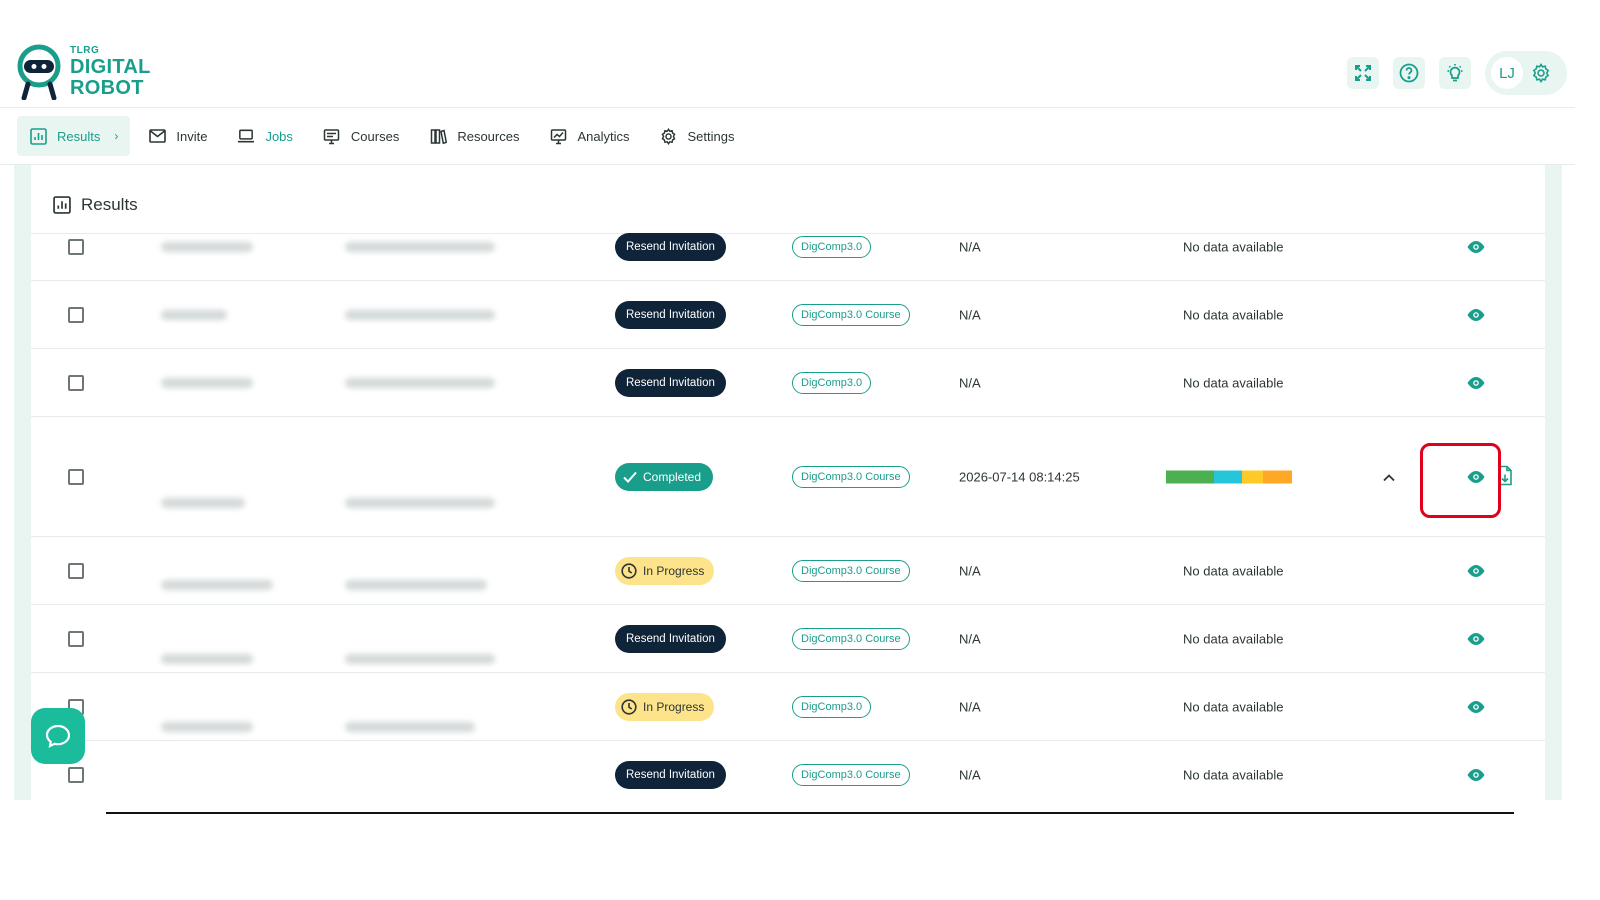 The height and width of the screenshot is (900, 1600). What do you see at coordinates (109, 204) in the screenshot?
I see `page-title-text: Results` at bounding box center [109, 204].